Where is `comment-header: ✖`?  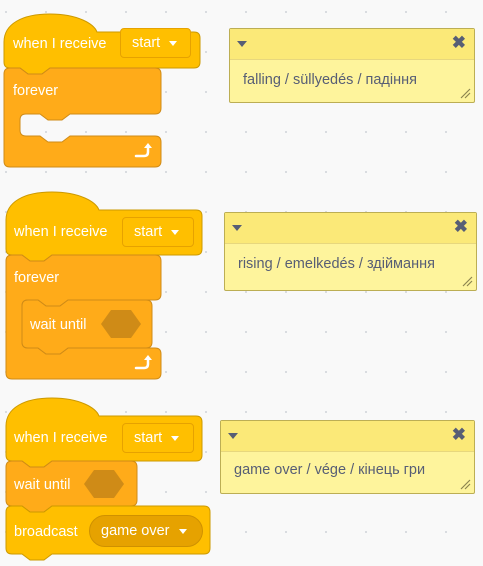
comment-header: ✖ is located at coordinates (347, 436).